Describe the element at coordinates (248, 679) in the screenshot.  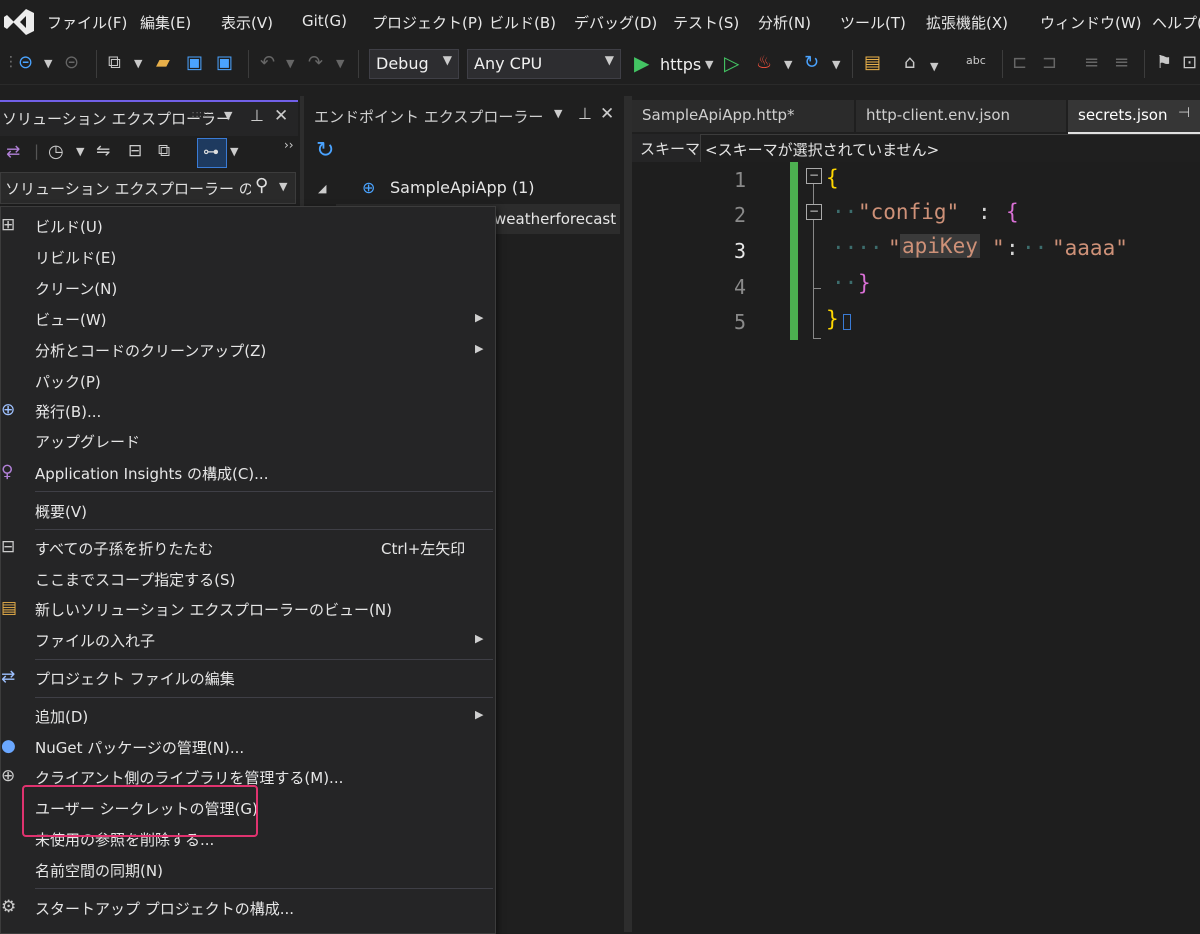
I see `menu-item-edit-project-file: ⇄ プロジェクト ファイルの編集` at that location.